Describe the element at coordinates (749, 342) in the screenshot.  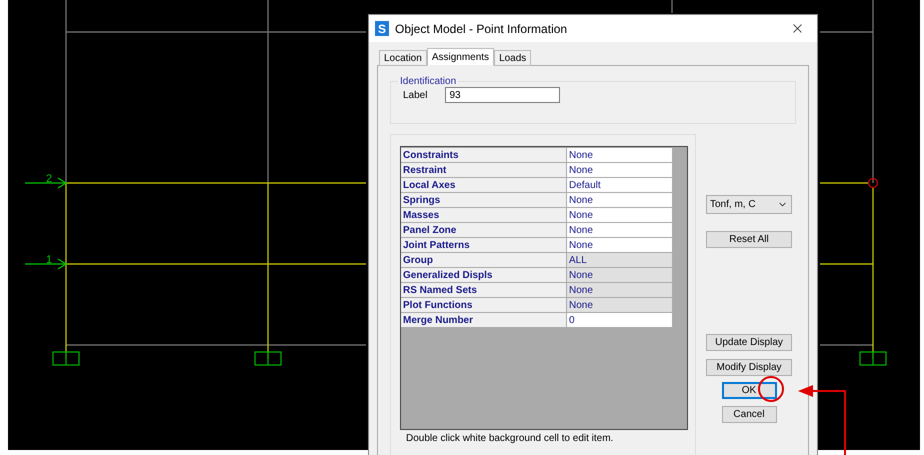
I see `display-button: Update Display` at that location.